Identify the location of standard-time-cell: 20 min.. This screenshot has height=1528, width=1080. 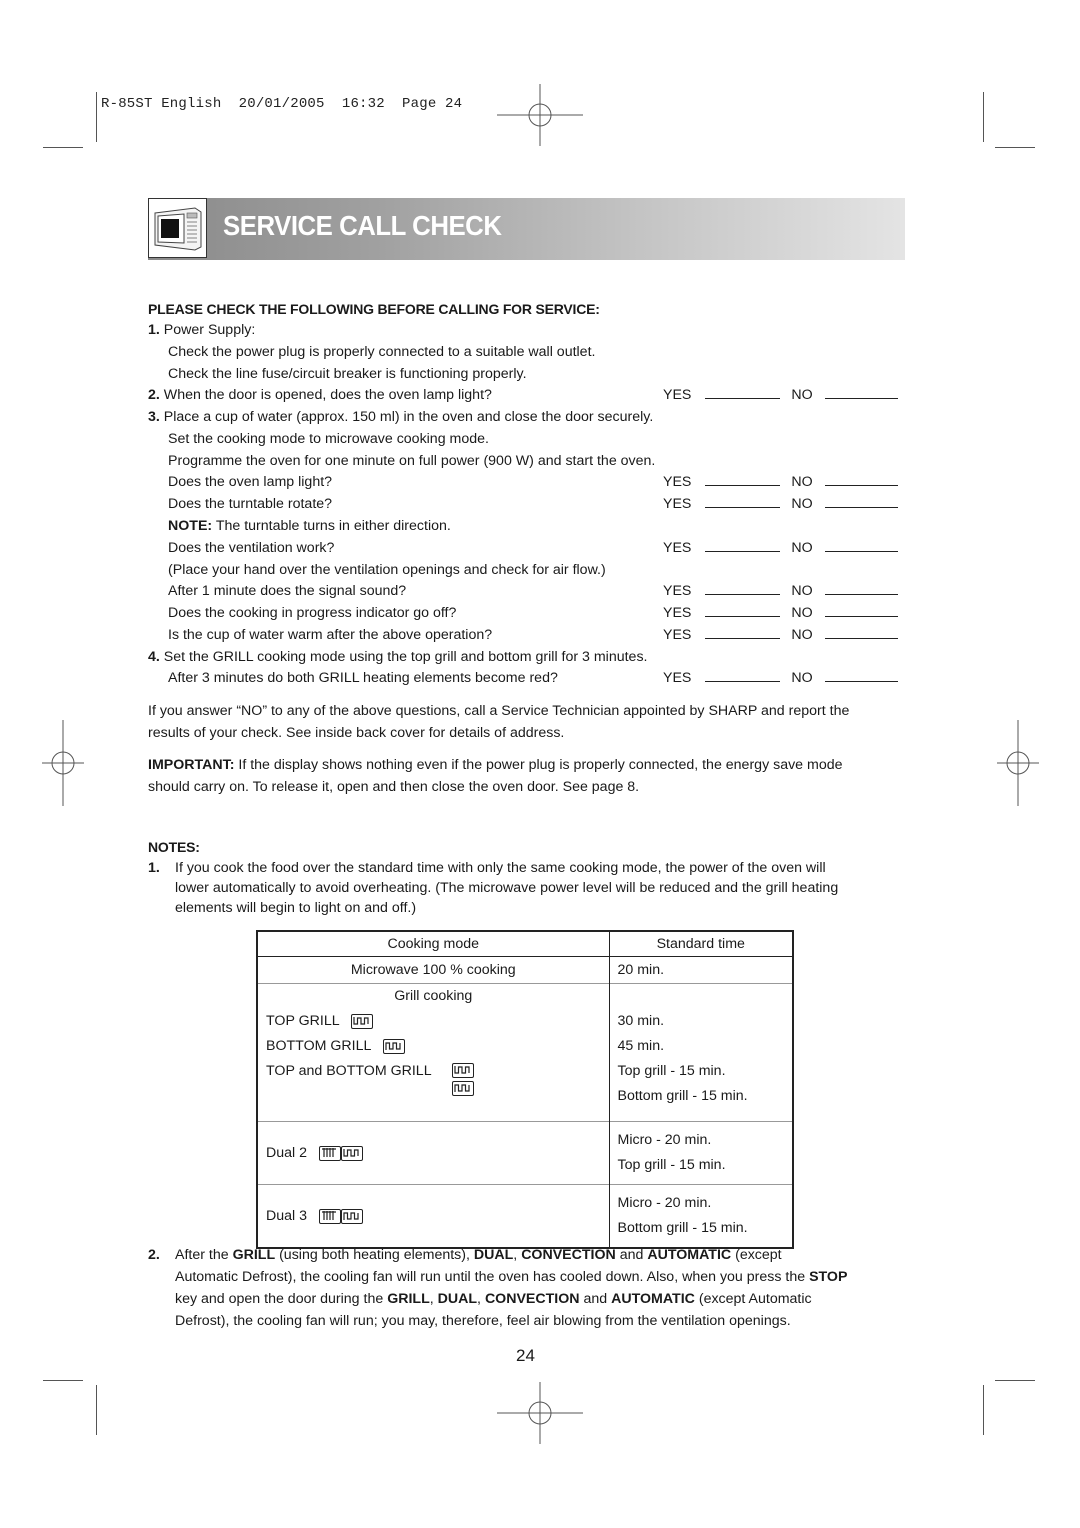
(701, 970).